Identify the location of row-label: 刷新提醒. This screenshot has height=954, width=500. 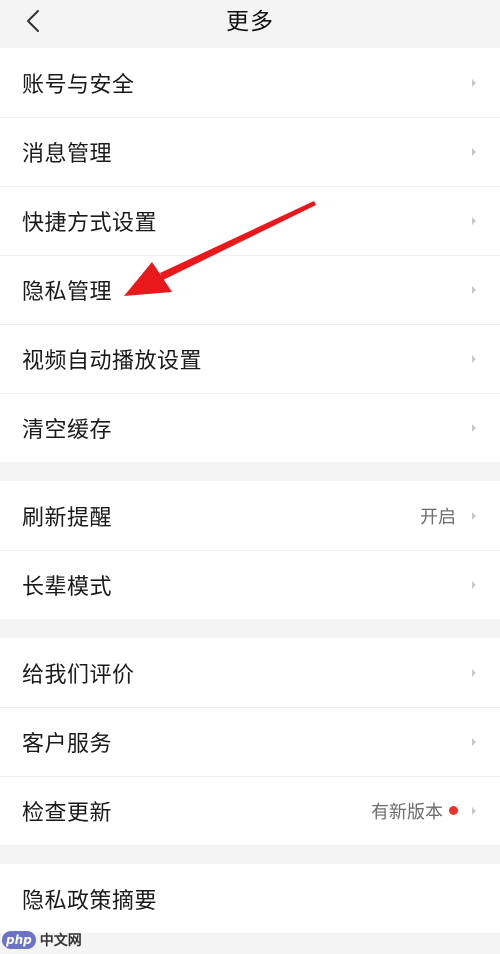
(67, 518).